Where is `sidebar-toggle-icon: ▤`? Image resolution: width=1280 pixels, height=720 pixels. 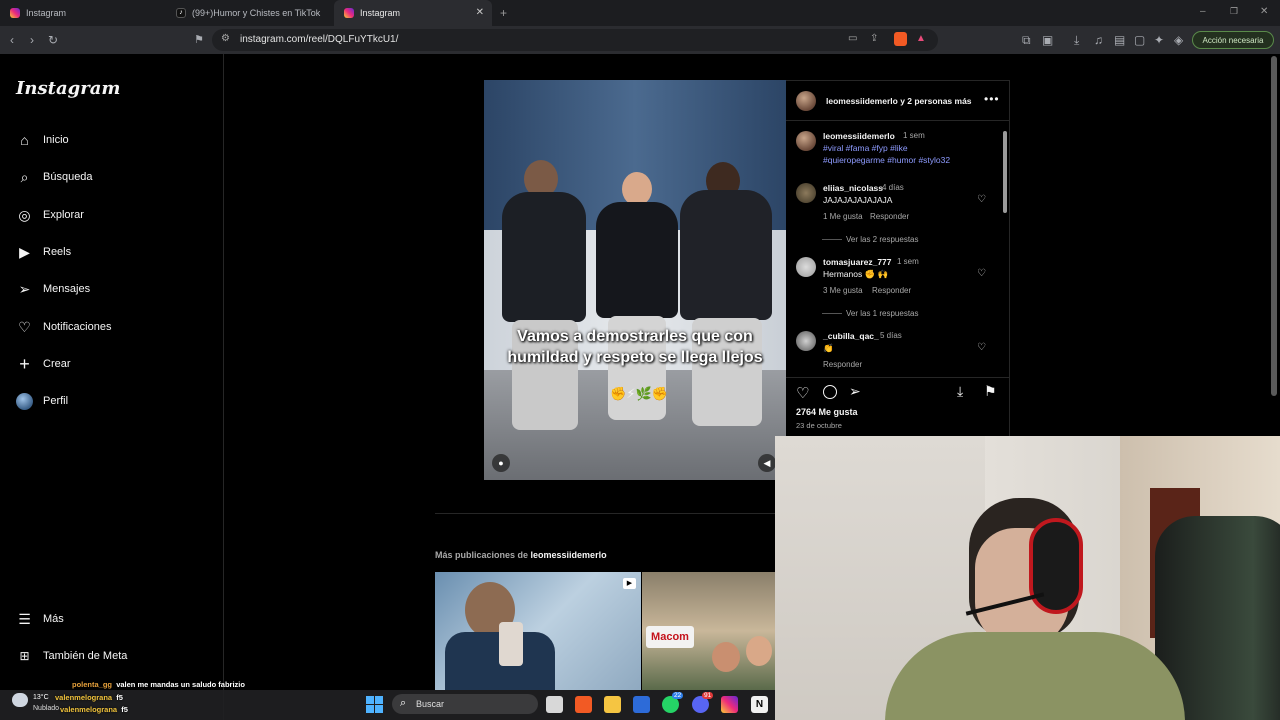 sidebar-toggle-icon: ▤ is located at coordinates (1119, 40).